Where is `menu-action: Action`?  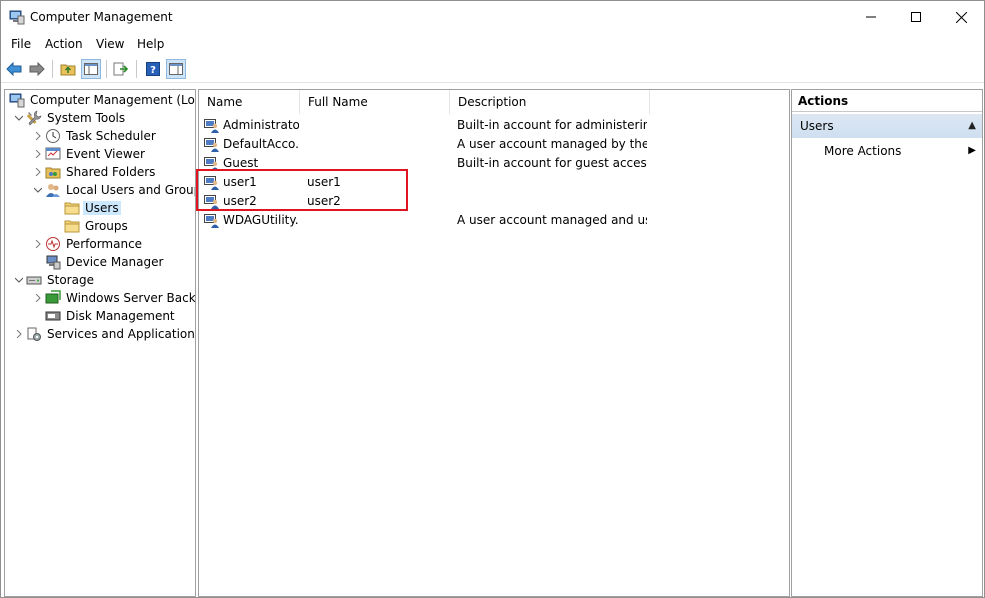 menu-action: Action is located at coordinates (64, 44).